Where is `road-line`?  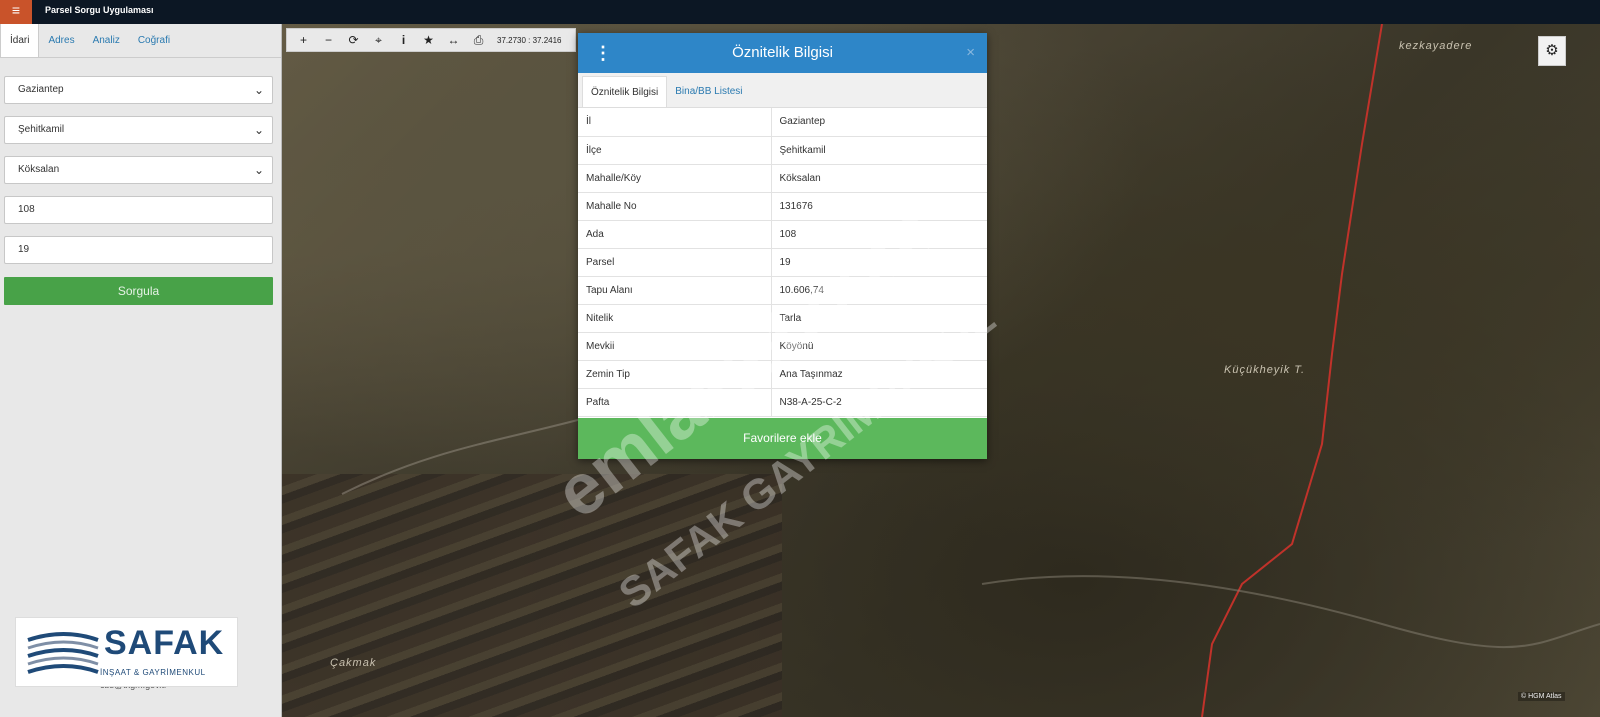 road-line is located at coordinates (1290, 612).